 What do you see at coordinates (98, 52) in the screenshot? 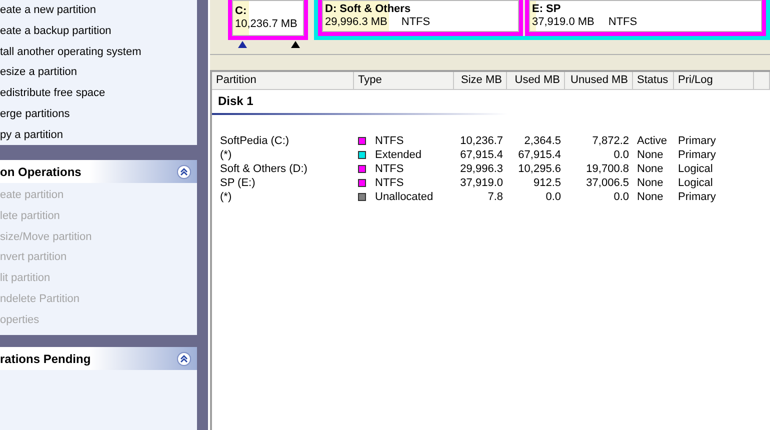
I see `task-link: tall another operating system` at bounding box center [98, 52].